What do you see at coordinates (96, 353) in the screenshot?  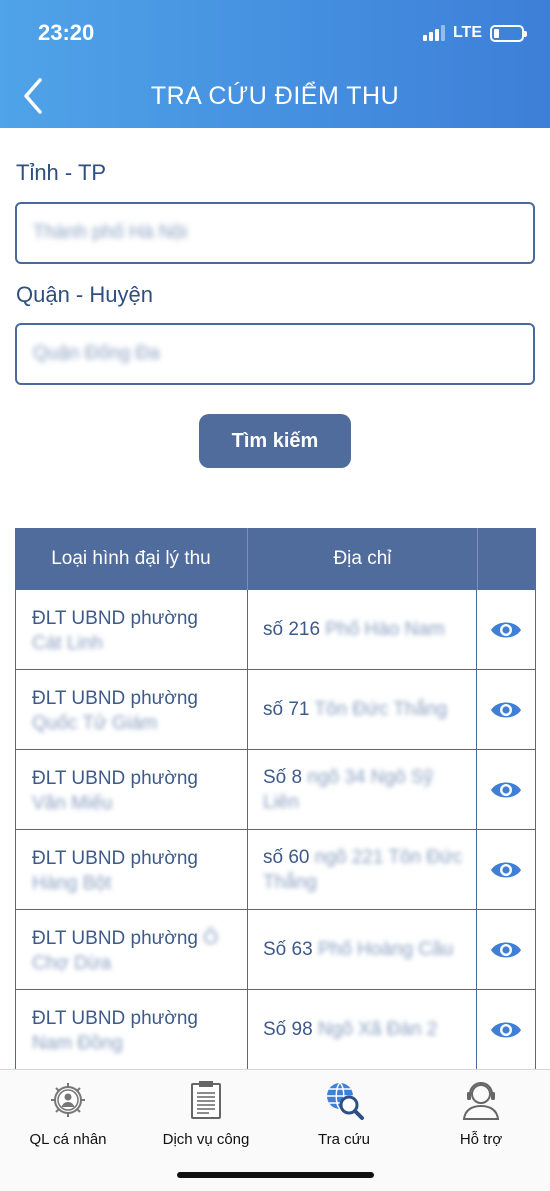 I see `district-value: Quận Đống Đa` at bounding box center [96, 353].